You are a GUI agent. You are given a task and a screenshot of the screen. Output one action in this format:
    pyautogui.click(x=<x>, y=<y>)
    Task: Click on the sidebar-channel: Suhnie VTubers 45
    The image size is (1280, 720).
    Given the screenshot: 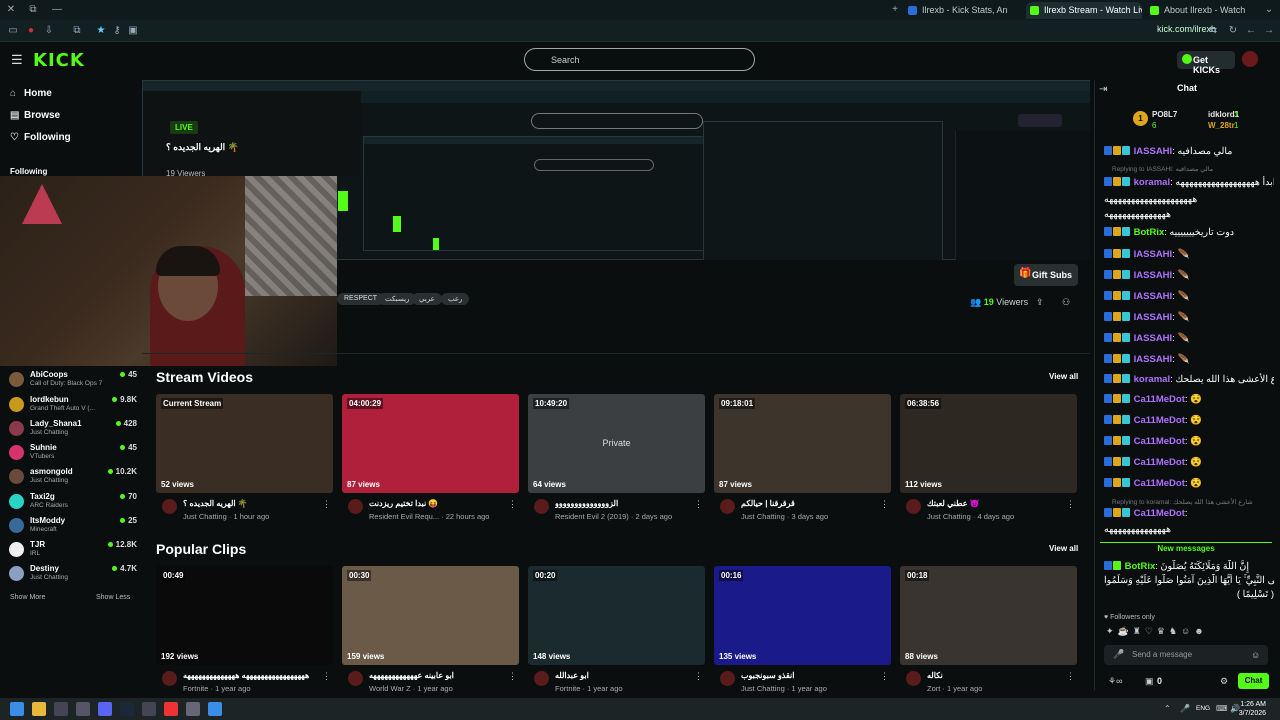 What is the action you would take?
    pyautogui.click(x=73, y=453)
    